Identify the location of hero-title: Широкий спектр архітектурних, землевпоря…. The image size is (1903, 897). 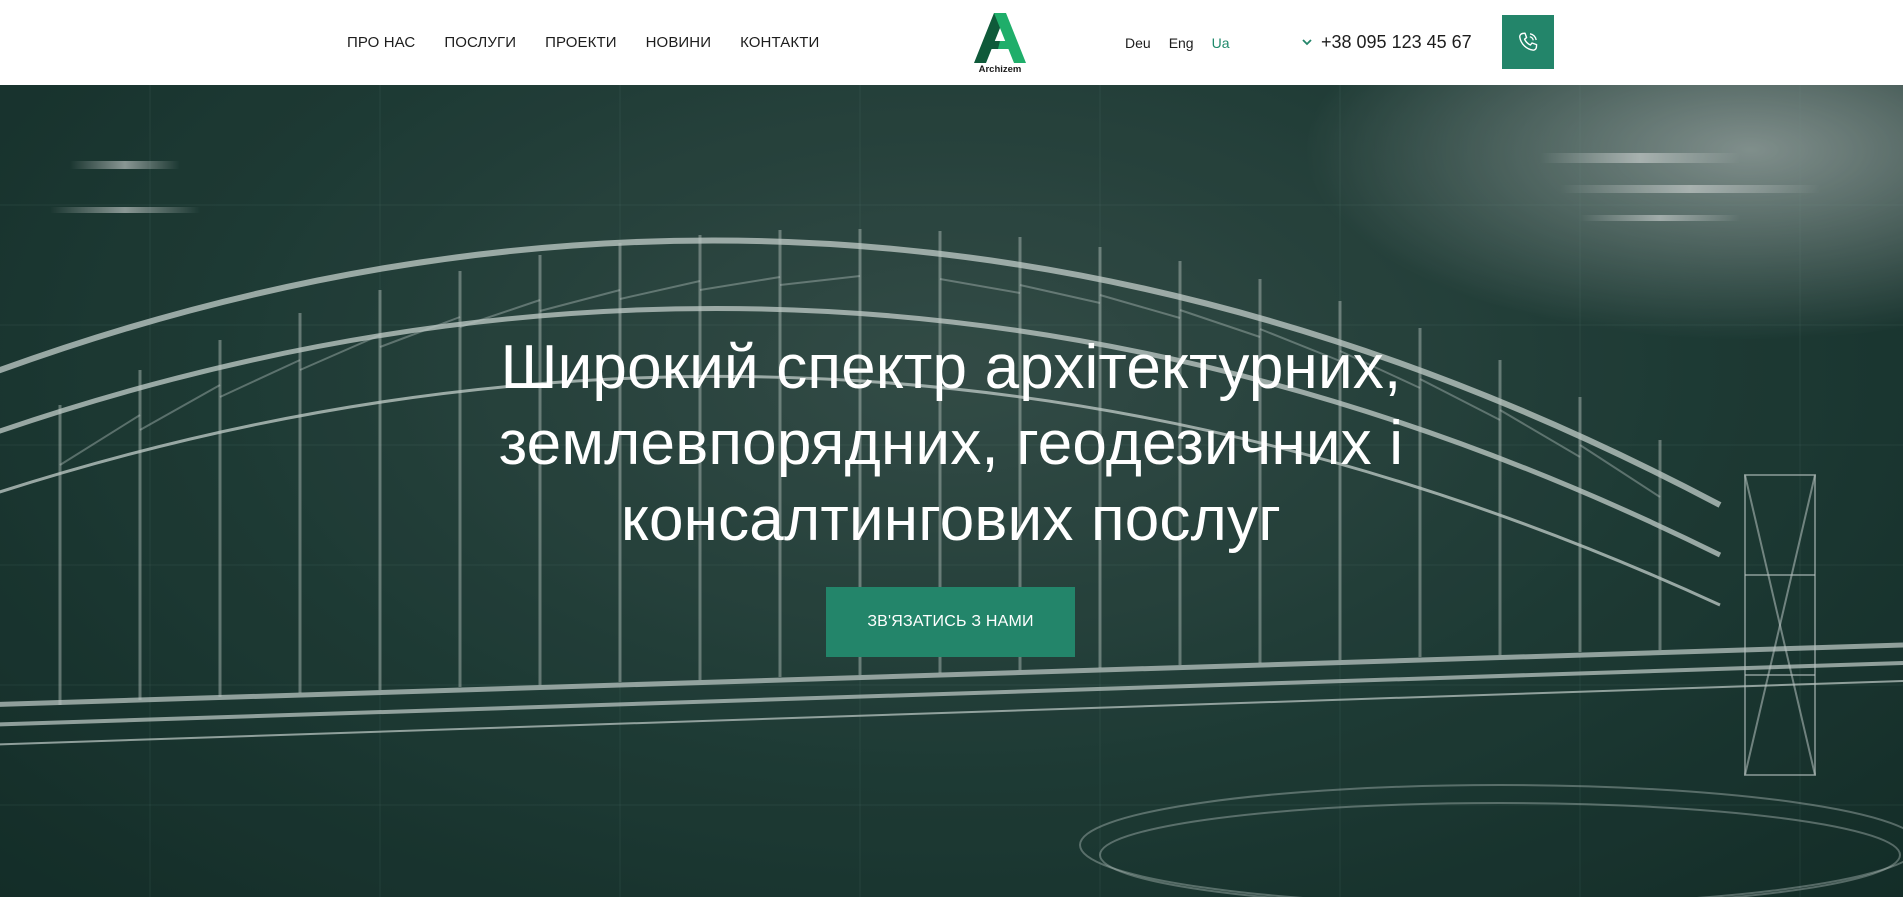
(951, 443).